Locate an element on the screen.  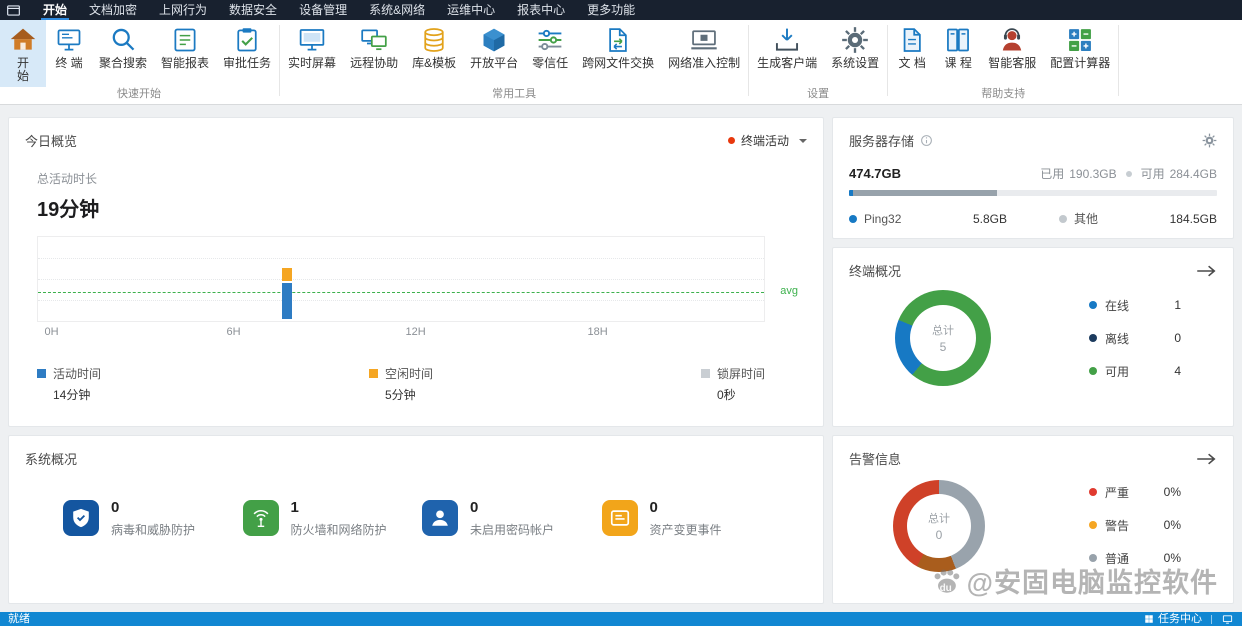
x-tick-label: 18H is located at coordinates (597, 332).